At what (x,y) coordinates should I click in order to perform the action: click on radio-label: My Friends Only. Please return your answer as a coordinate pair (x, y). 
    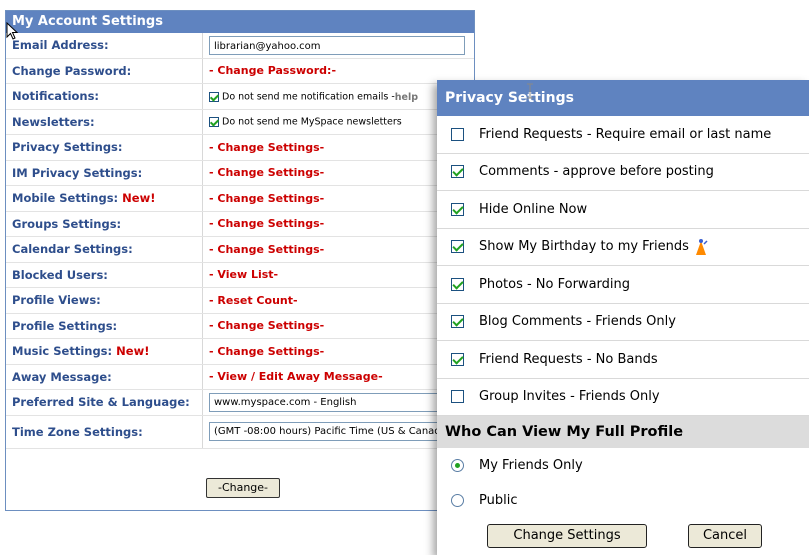
    Looking at the image, I should click on (531, 465).